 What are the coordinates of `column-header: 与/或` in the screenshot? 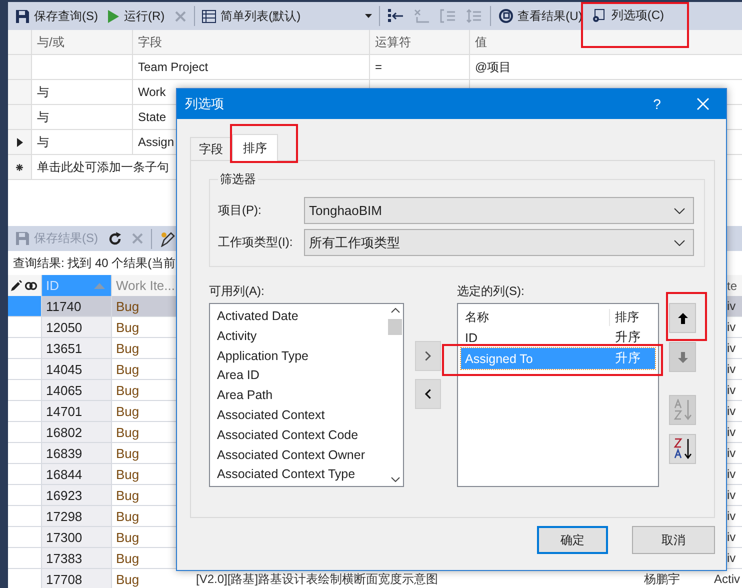 It's located at (82, 42).